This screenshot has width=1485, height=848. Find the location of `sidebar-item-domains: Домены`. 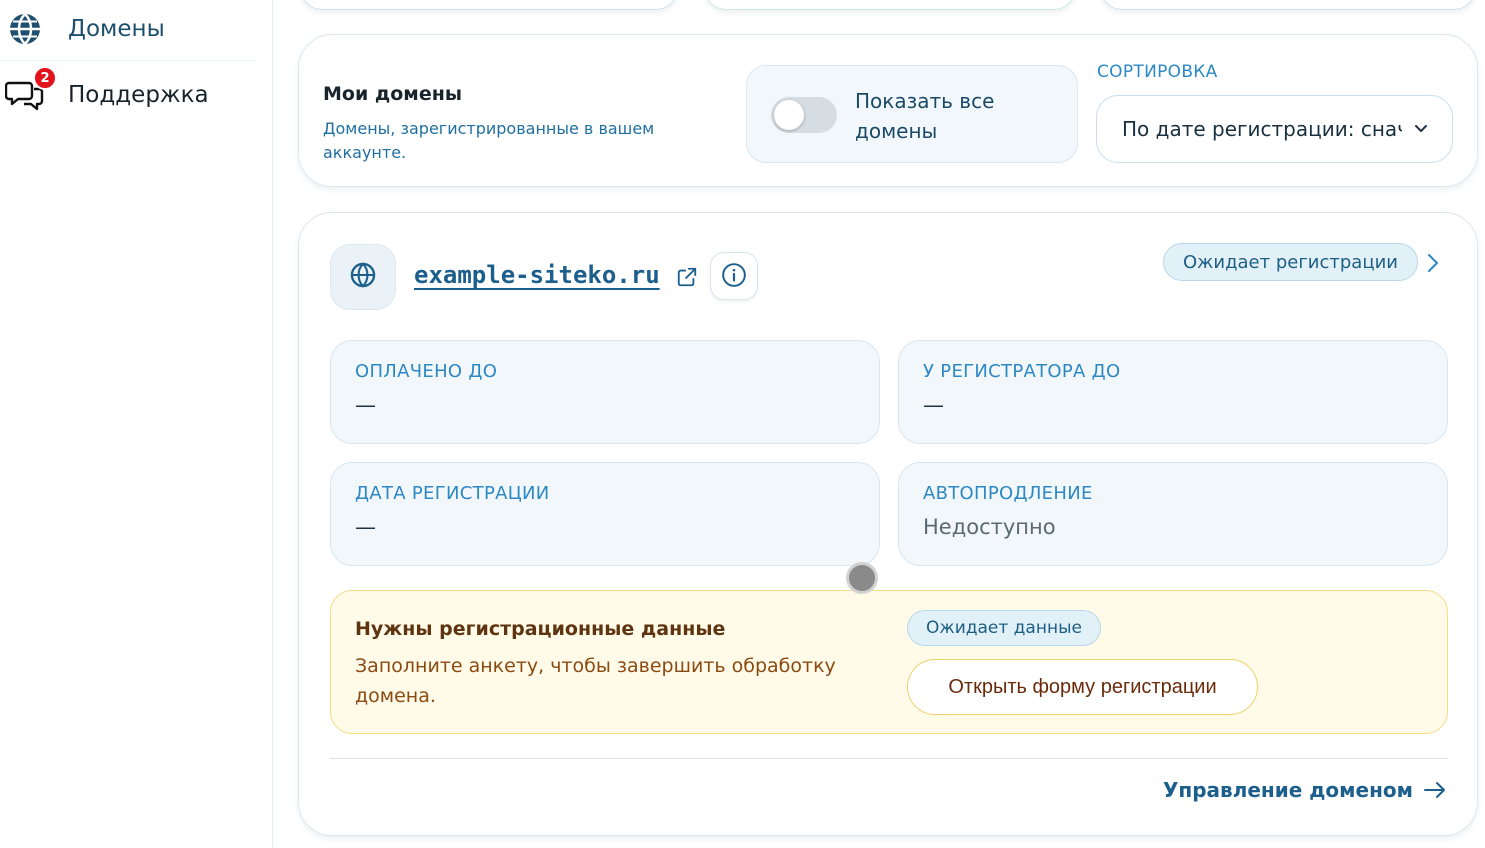

sidebar-item-domains: Домены is located at coordinates (127, 30).